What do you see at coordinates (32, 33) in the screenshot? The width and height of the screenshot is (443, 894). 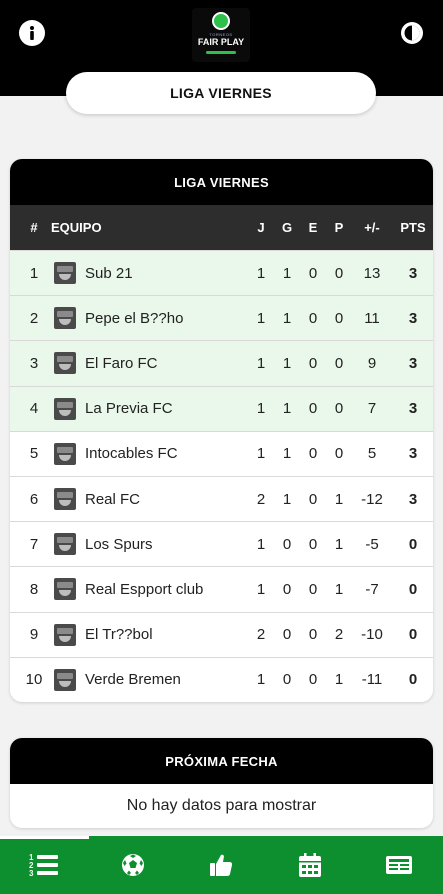 I see `info-icon` at bounding box center [32, 33].